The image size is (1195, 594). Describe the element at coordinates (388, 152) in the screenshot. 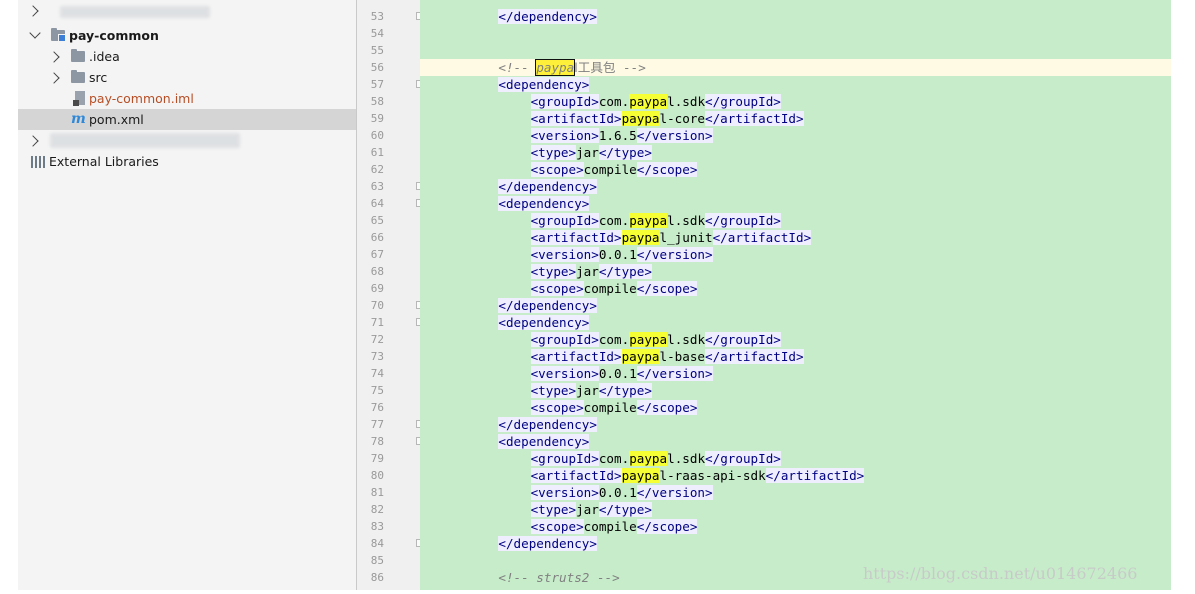

I see `gutter-line: 61` at that location.